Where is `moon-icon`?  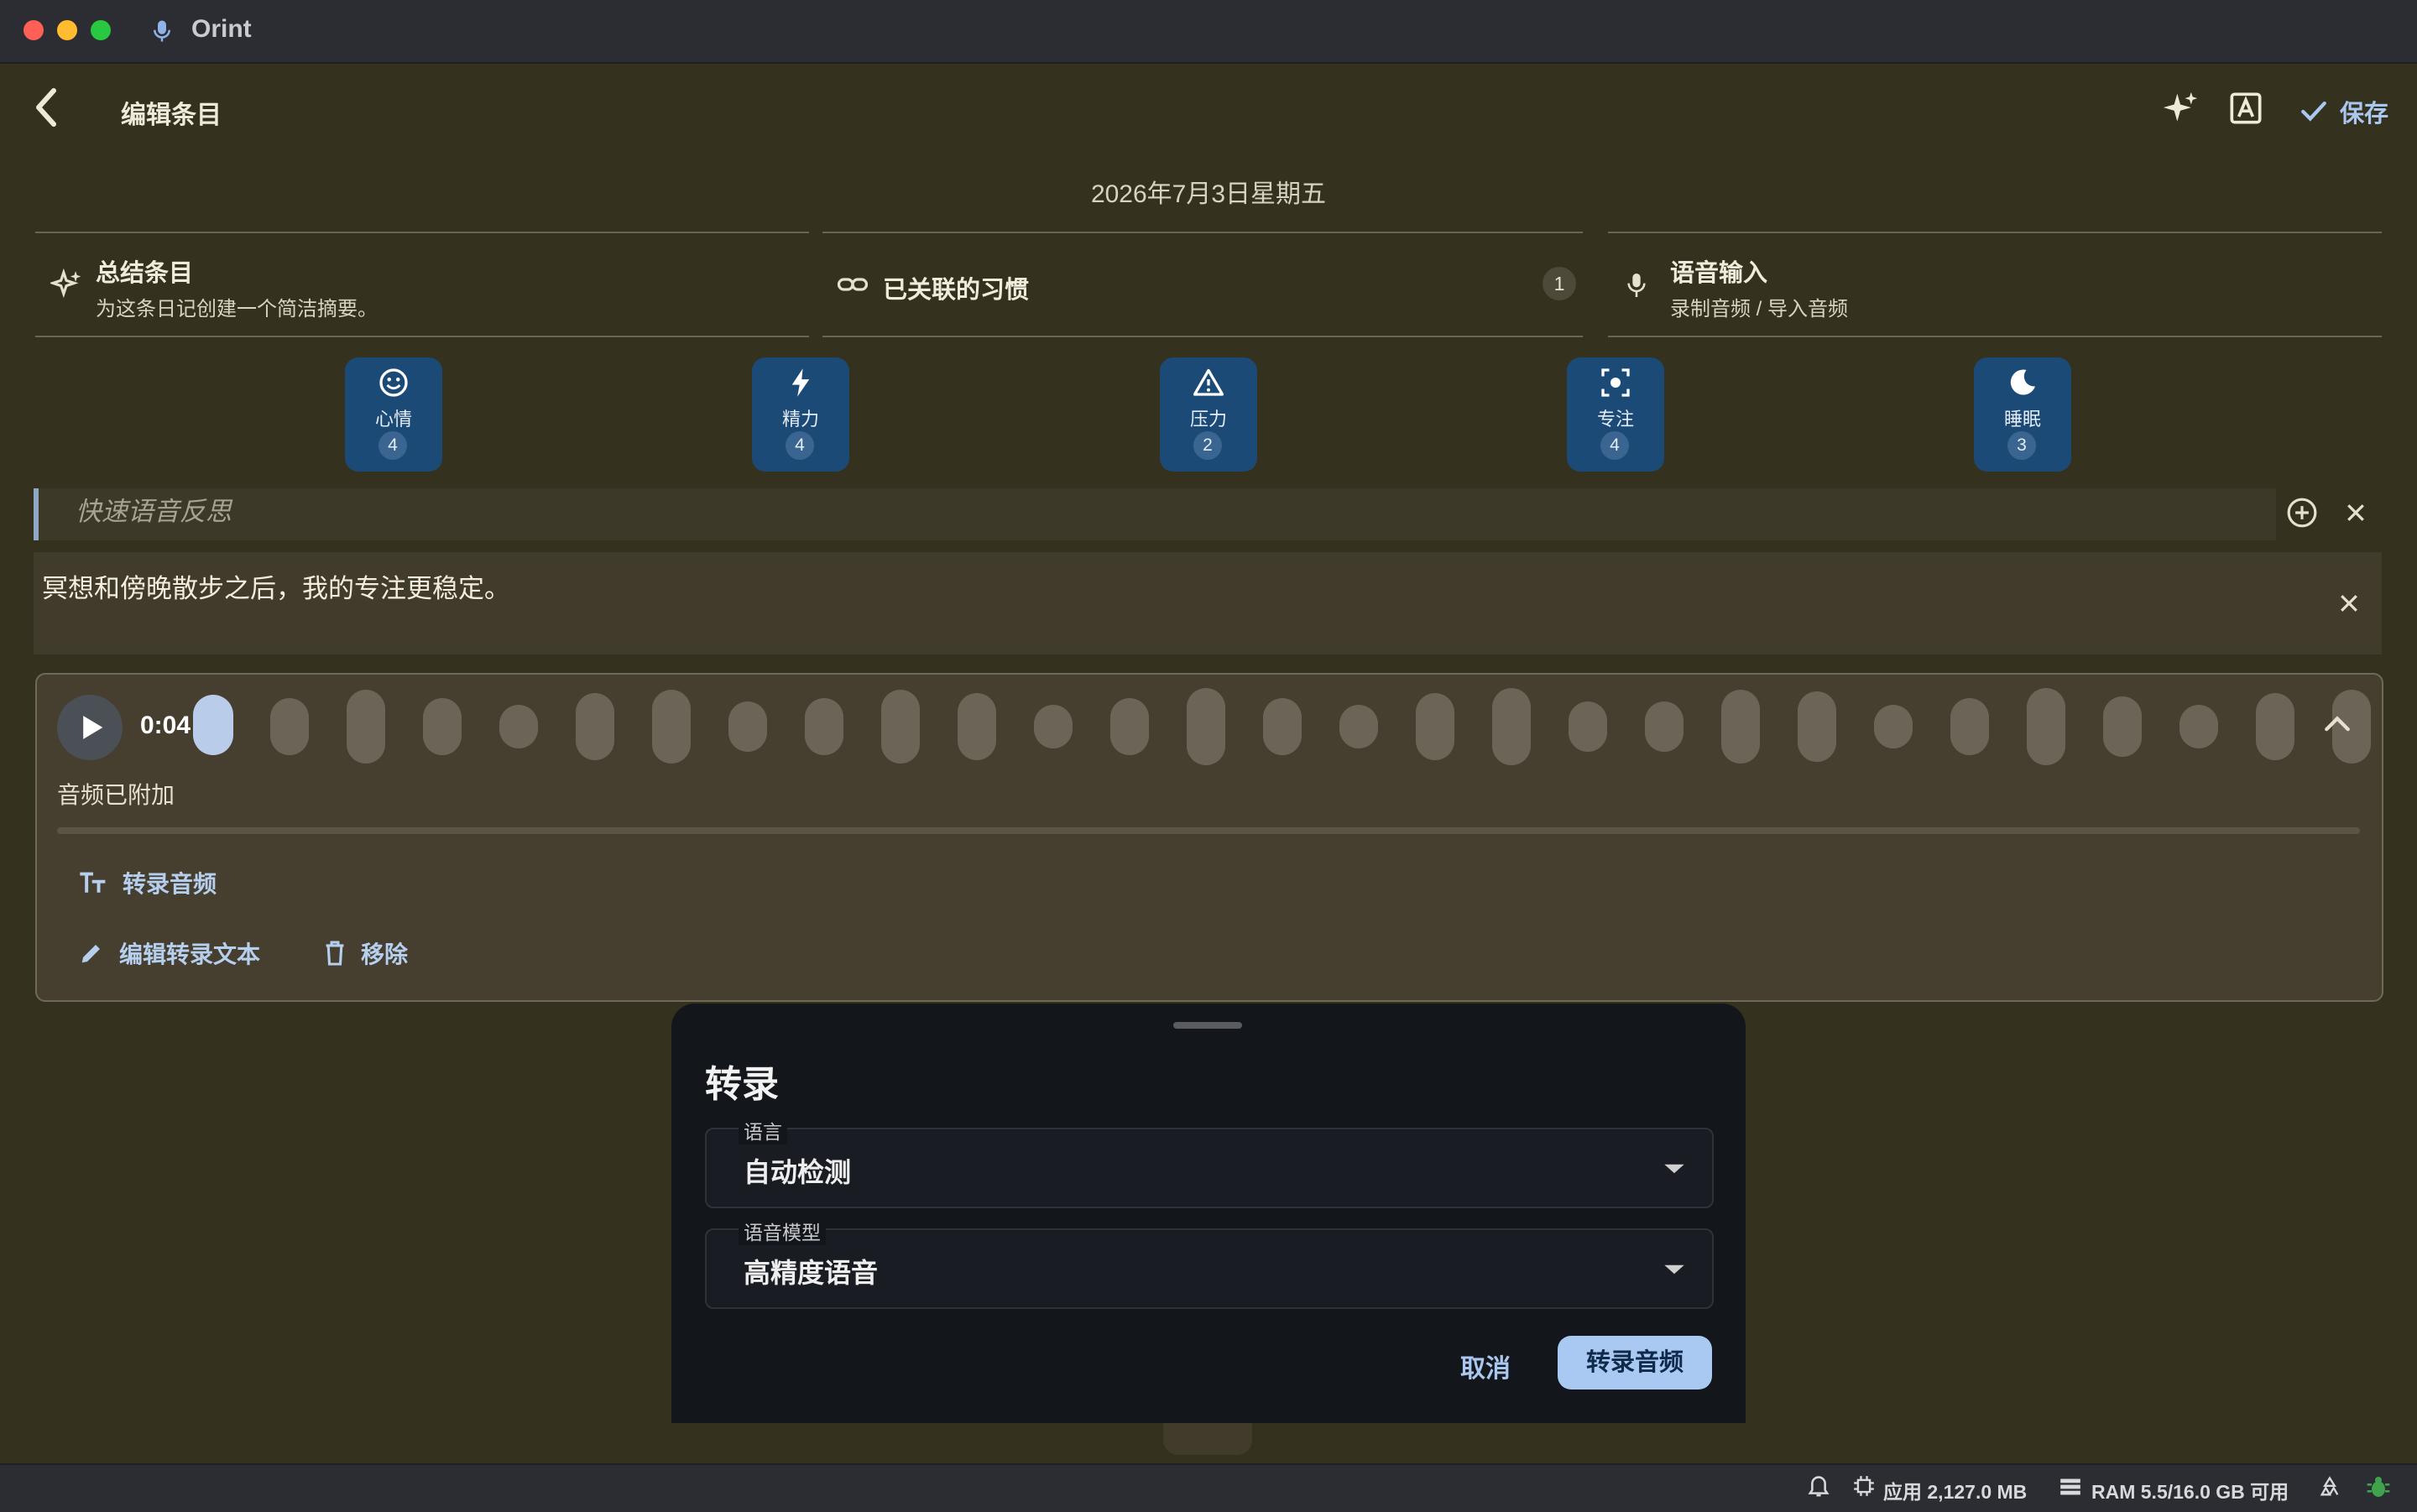
moon-icon is located at coordinates (2022, 383).